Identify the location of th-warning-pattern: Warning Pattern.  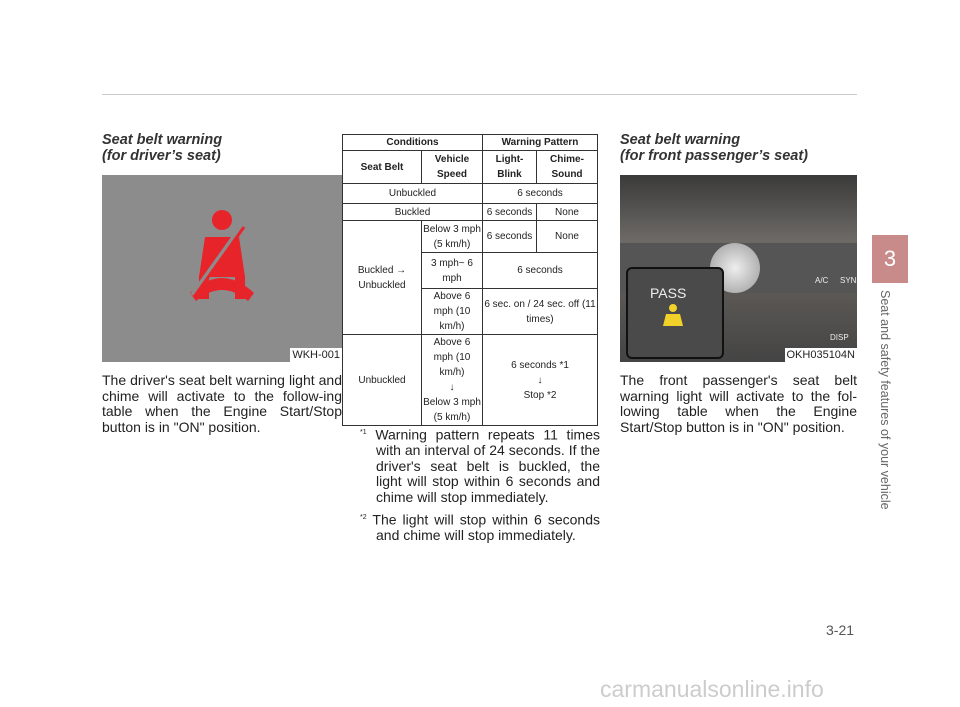
(540, 142).